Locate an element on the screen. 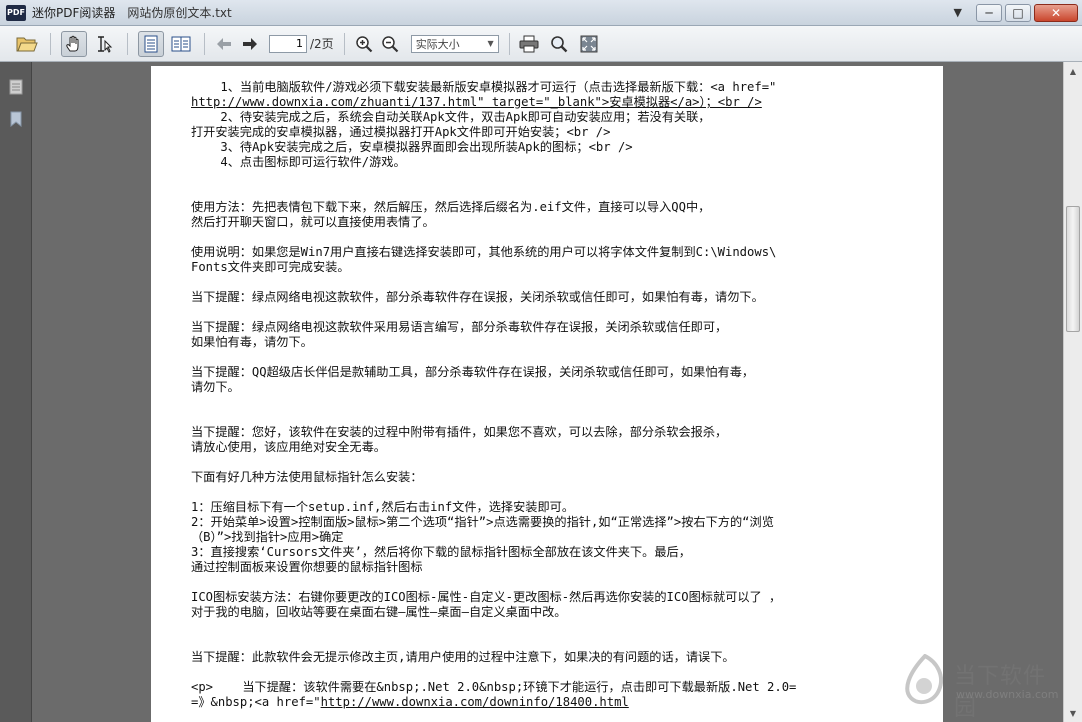 The image size is (1082, 722). select-text-tool-button is located at coordinates (104, 44).